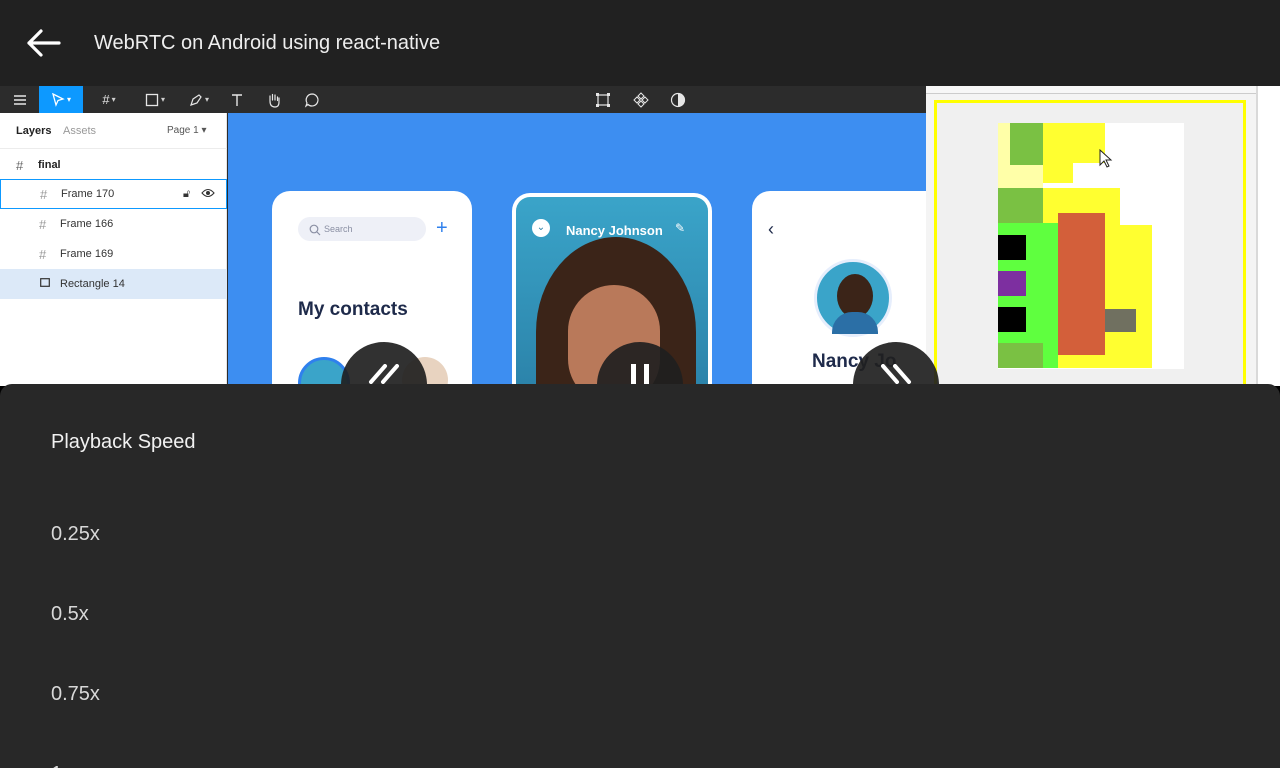 The width and height of the screenshot is (1280, 768). I want to click on page-selector: Page 1 ▾, so click(187, 130).